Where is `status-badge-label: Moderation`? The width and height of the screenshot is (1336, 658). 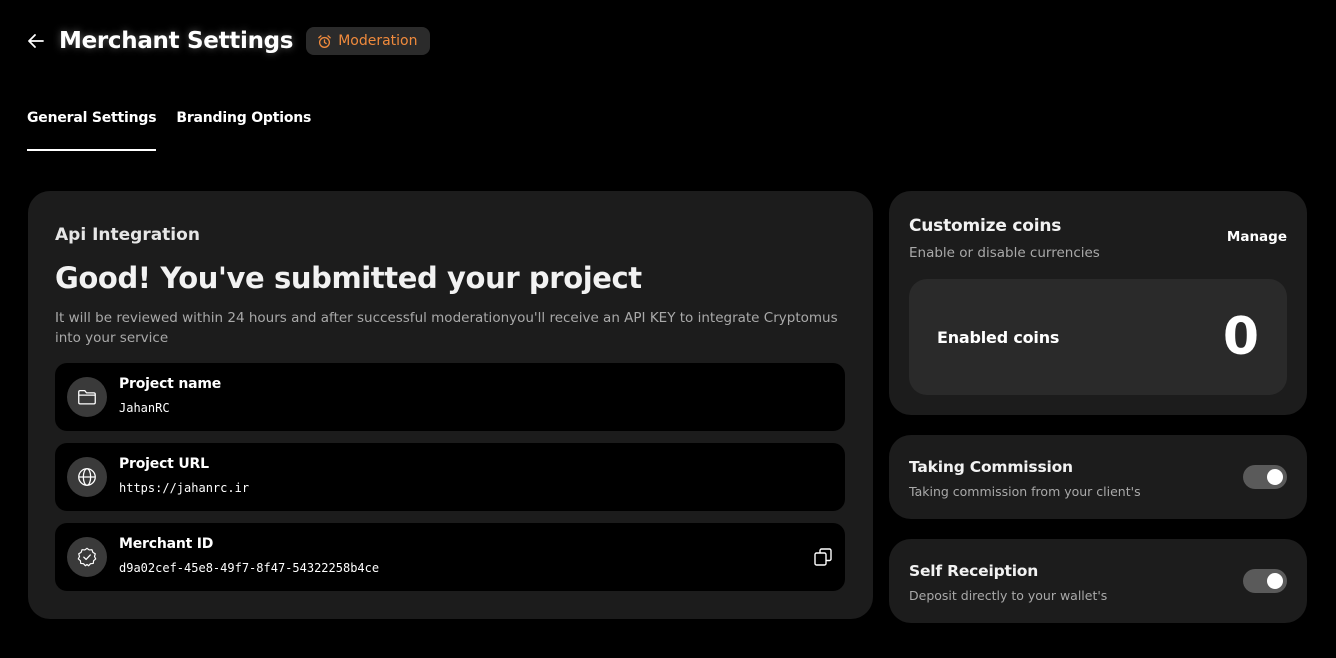
status-badge-label: Moderation is located at coordinates (378, 41).